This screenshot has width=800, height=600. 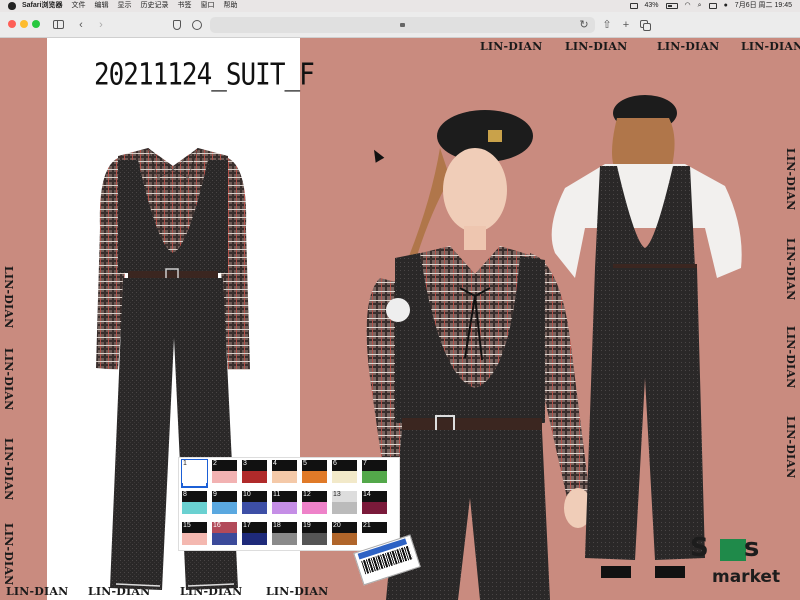 What do you see at coordinates (154, 6) in the screenshot?
I see `menu-history: 历史记录` at bounding box center [154, 6].